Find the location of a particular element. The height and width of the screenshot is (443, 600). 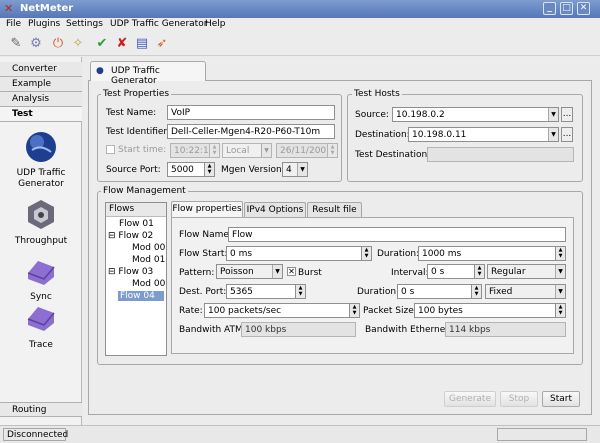

bandwidth-atm-value: 100 kbps is located at coordinates (298, 329).